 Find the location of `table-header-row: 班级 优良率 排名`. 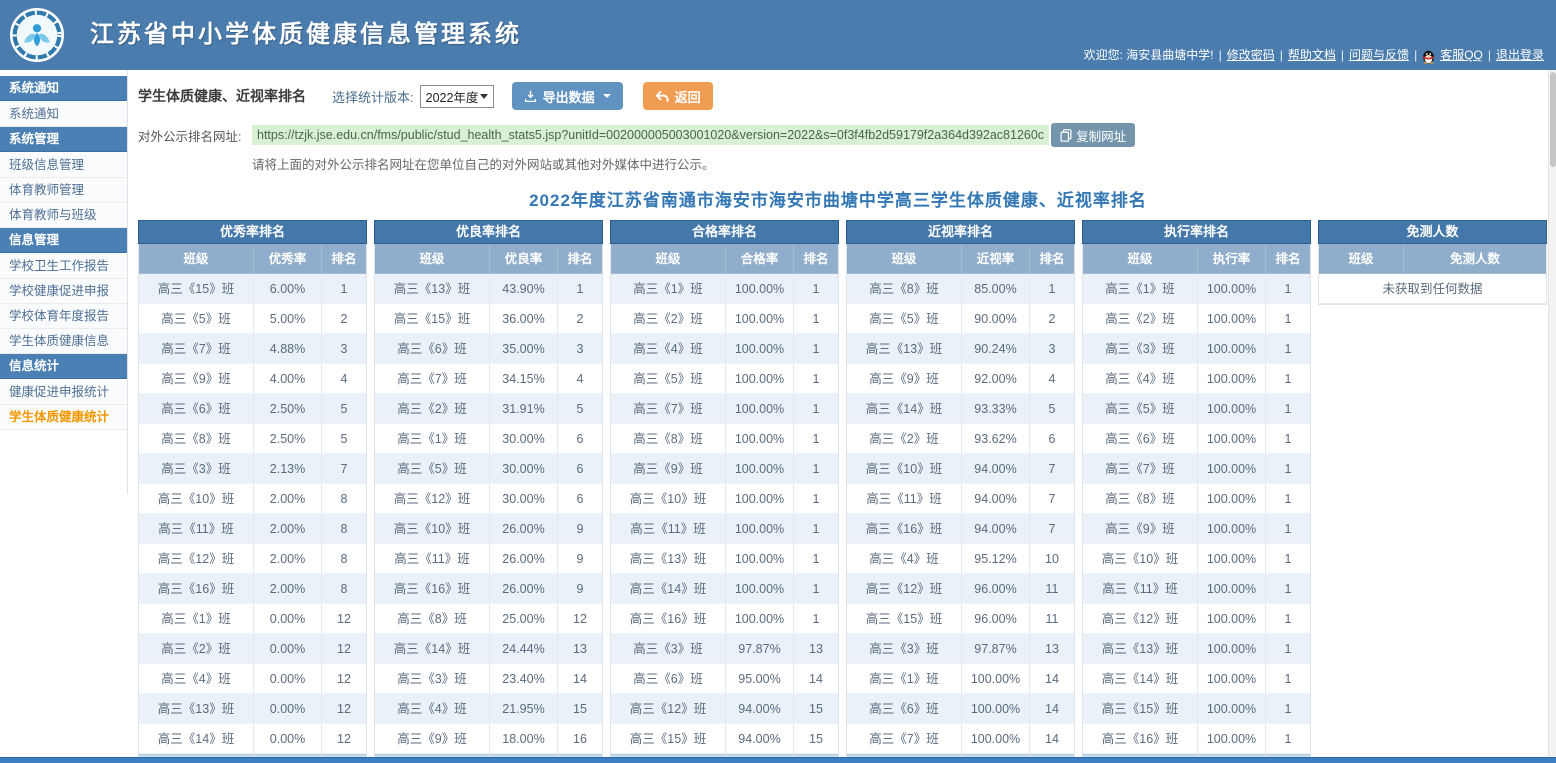

table-header-row: 班级 优良率 排名 is located at coordinates (488, 259).